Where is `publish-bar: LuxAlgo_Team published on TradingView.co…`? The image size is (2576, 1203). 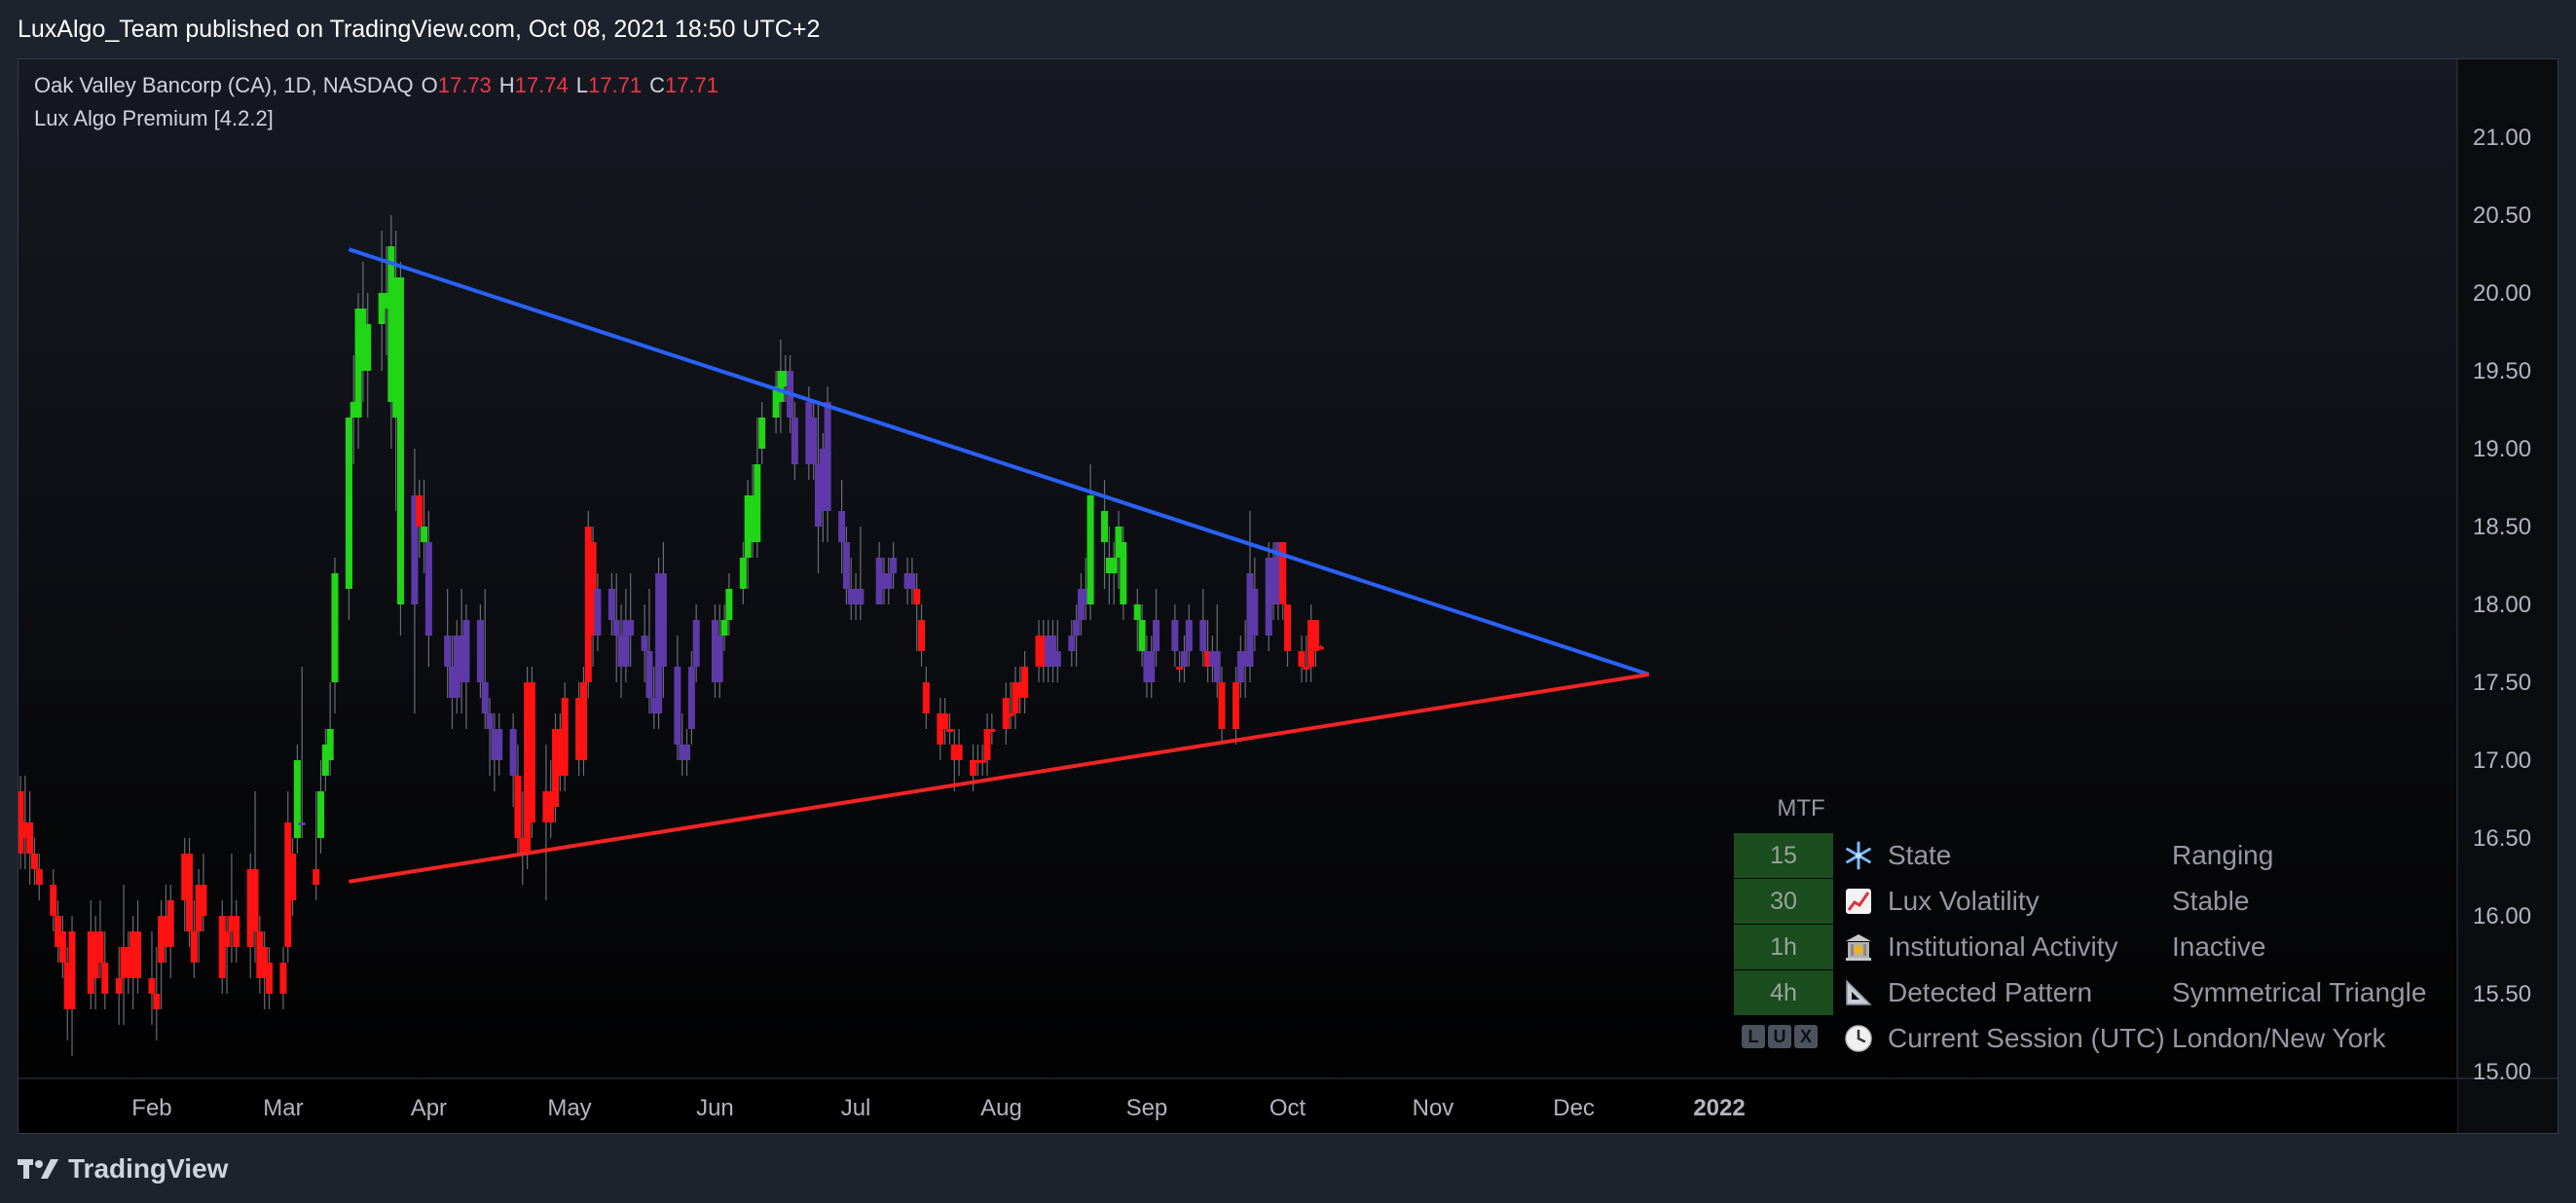
publish-bar: LuxAlgo_Team published on TradingView.co… is located at coordinates (1288, 29).